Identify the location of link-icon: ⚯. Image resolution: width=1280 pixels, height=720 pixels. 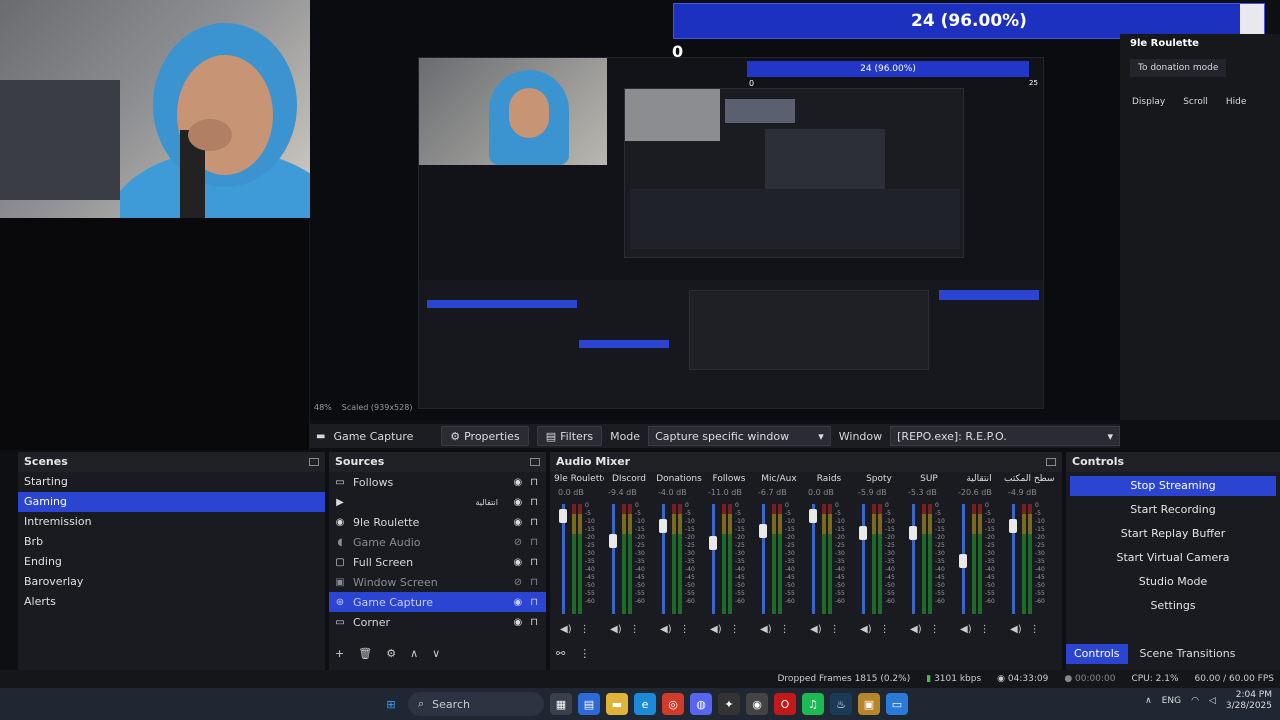
(560, 653).